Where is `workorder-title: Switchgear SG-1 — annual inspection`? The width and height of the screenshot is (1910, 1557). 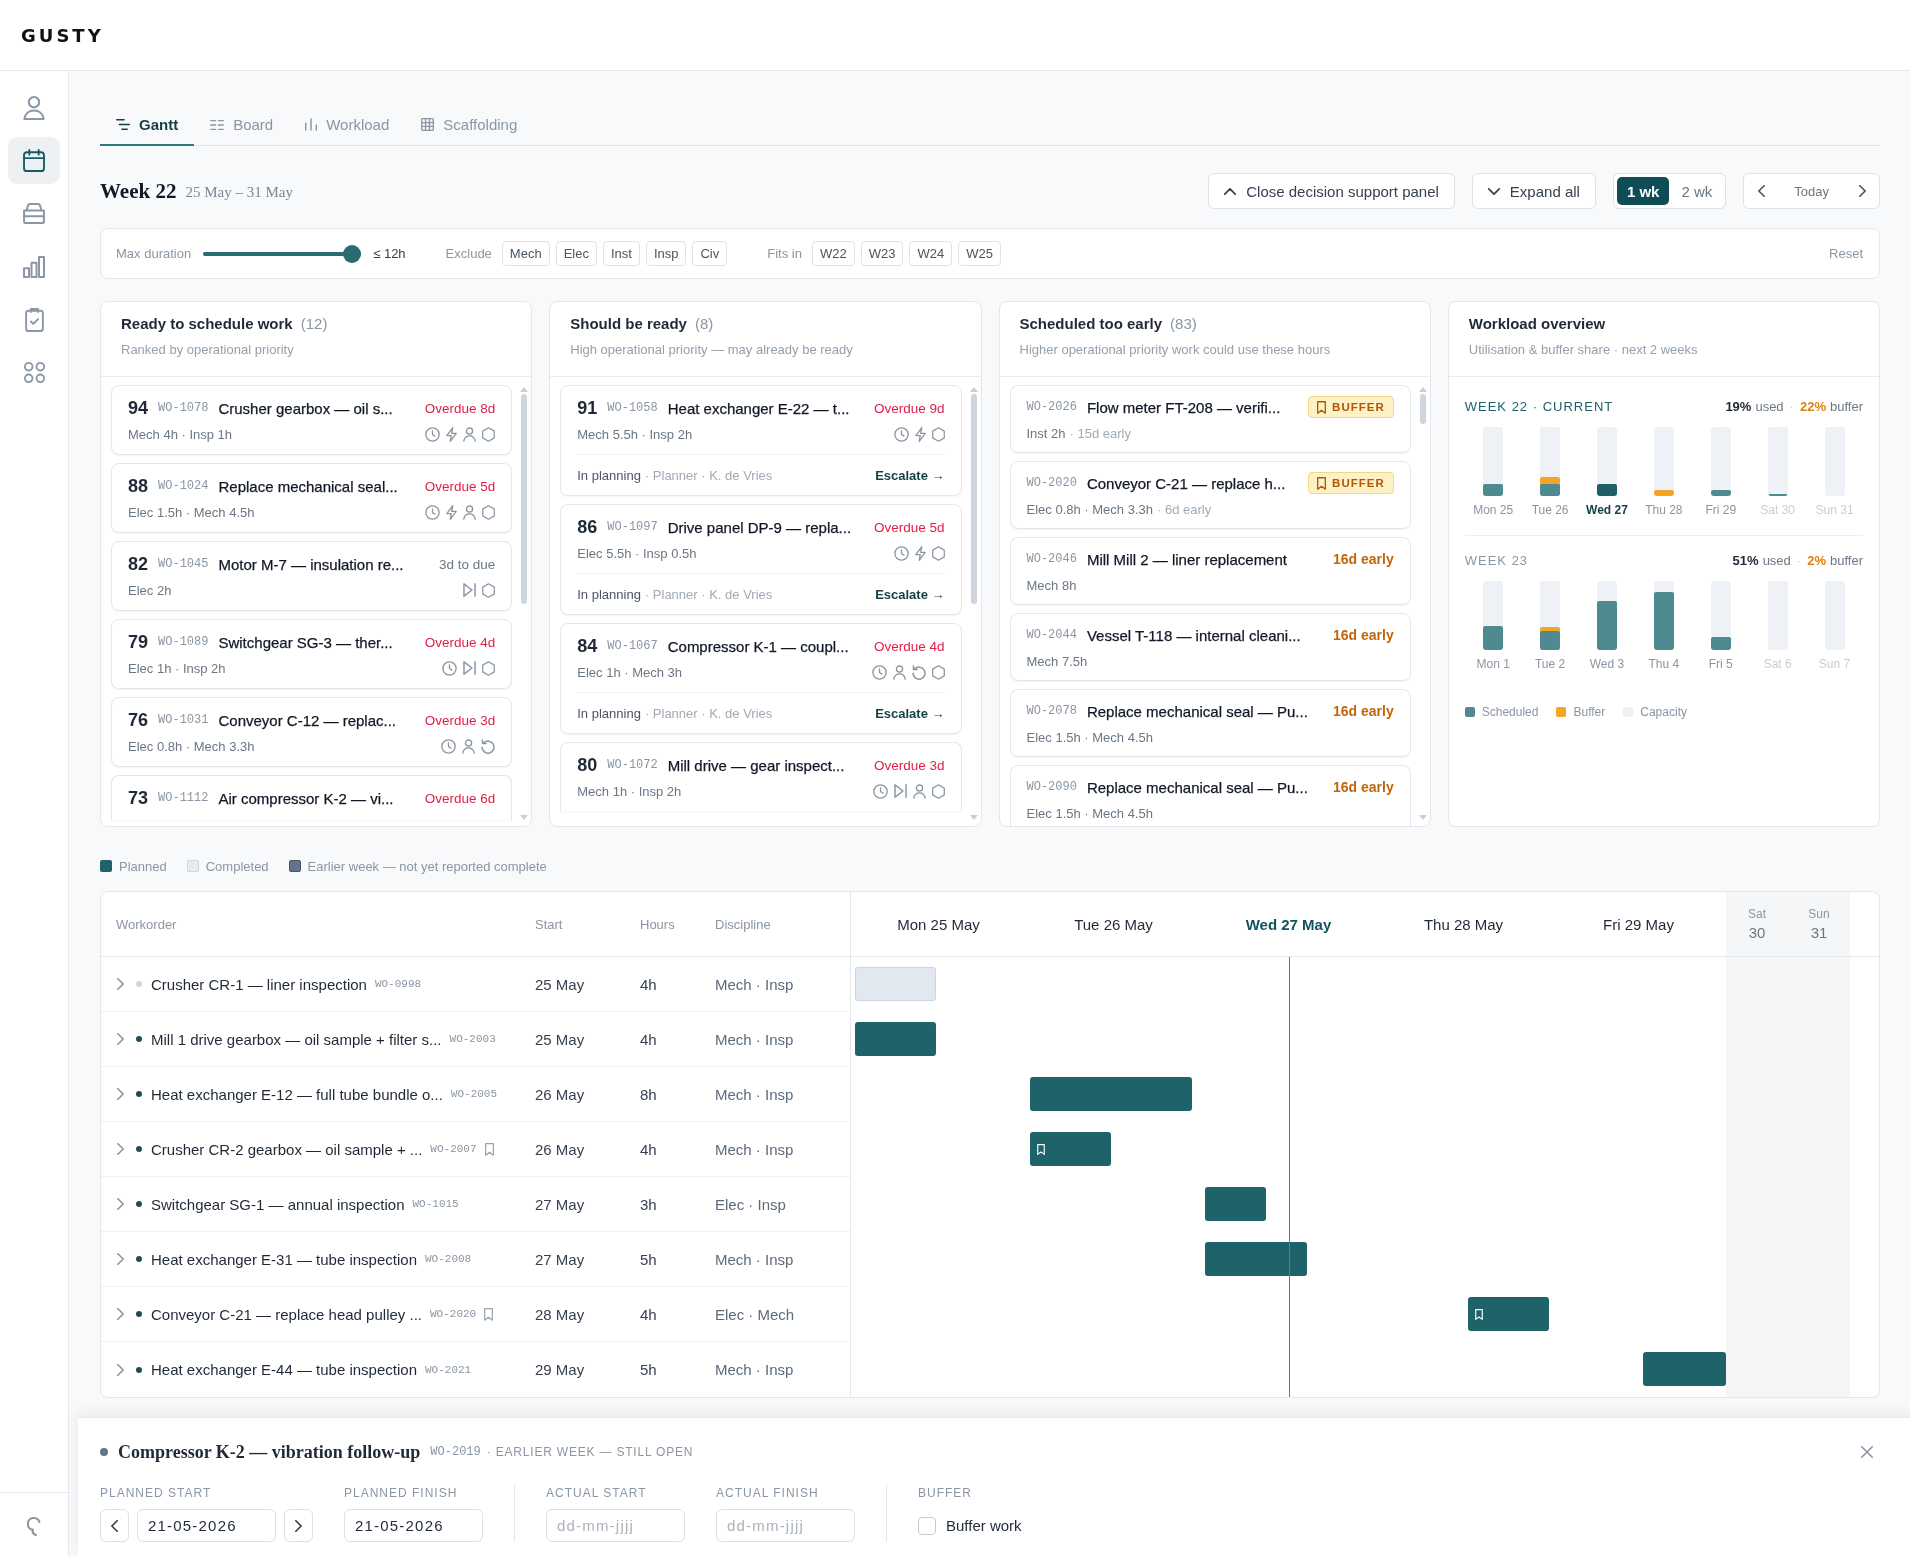 workorder-title: Switchgear SG-1 — annual inspection is located at coordinates (278, 1204).